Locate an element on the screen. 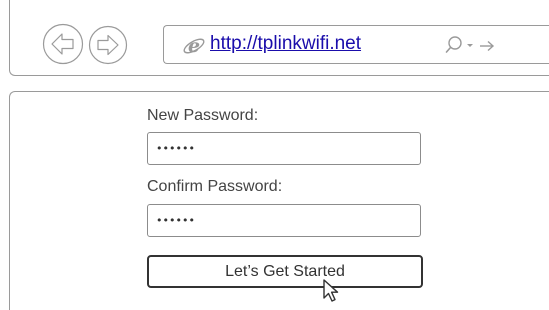  back-button is located at coordinates (63, 44).